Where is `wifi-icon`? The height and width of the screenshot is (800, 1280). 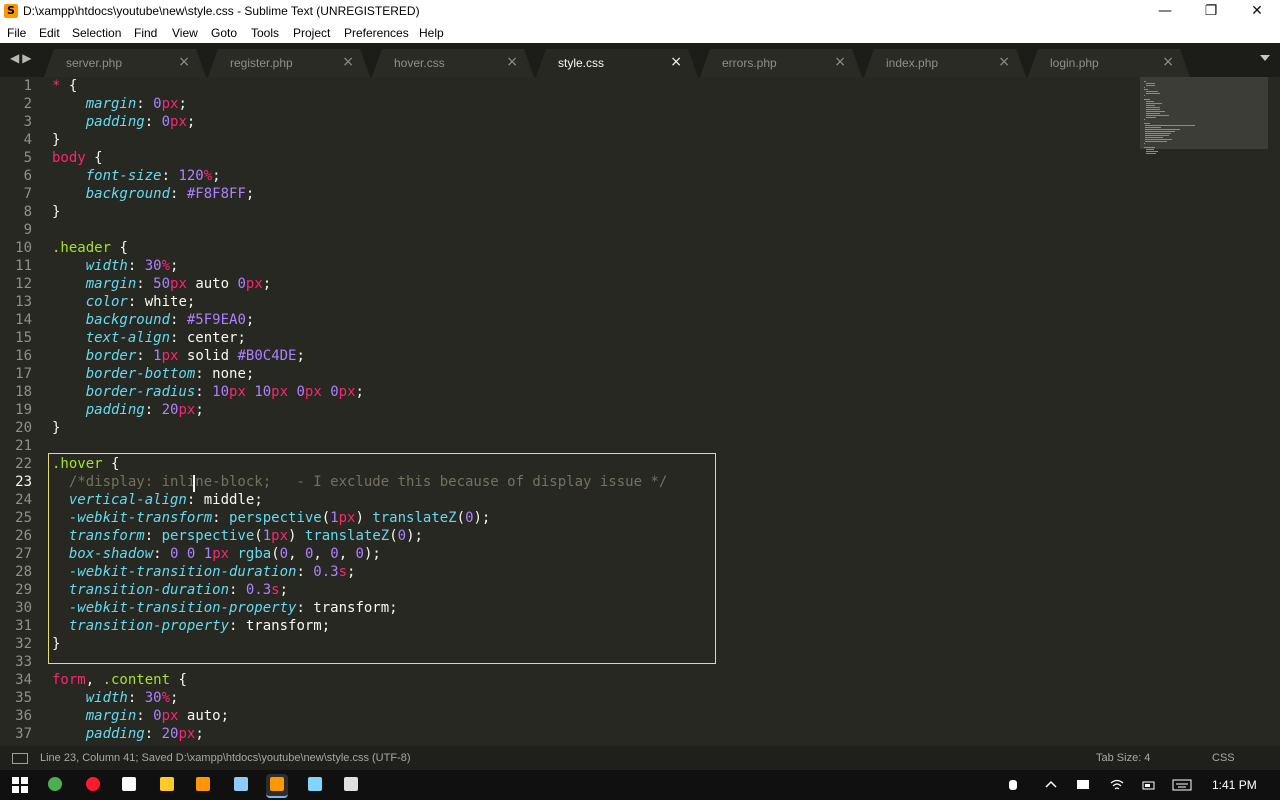 wifi-icon is located at coordinates (1117, 785).